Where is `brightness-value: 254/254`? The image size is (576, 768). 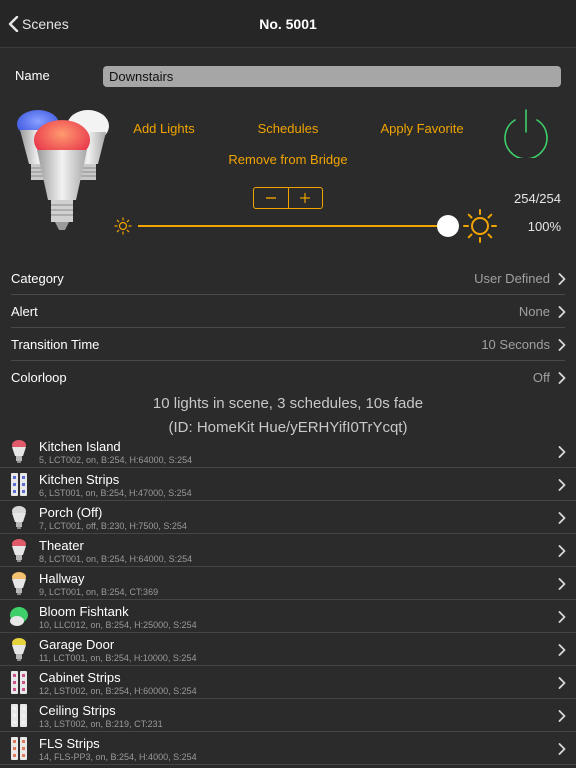 brightness-value: 254/254 is located at coordinates (537, 198).